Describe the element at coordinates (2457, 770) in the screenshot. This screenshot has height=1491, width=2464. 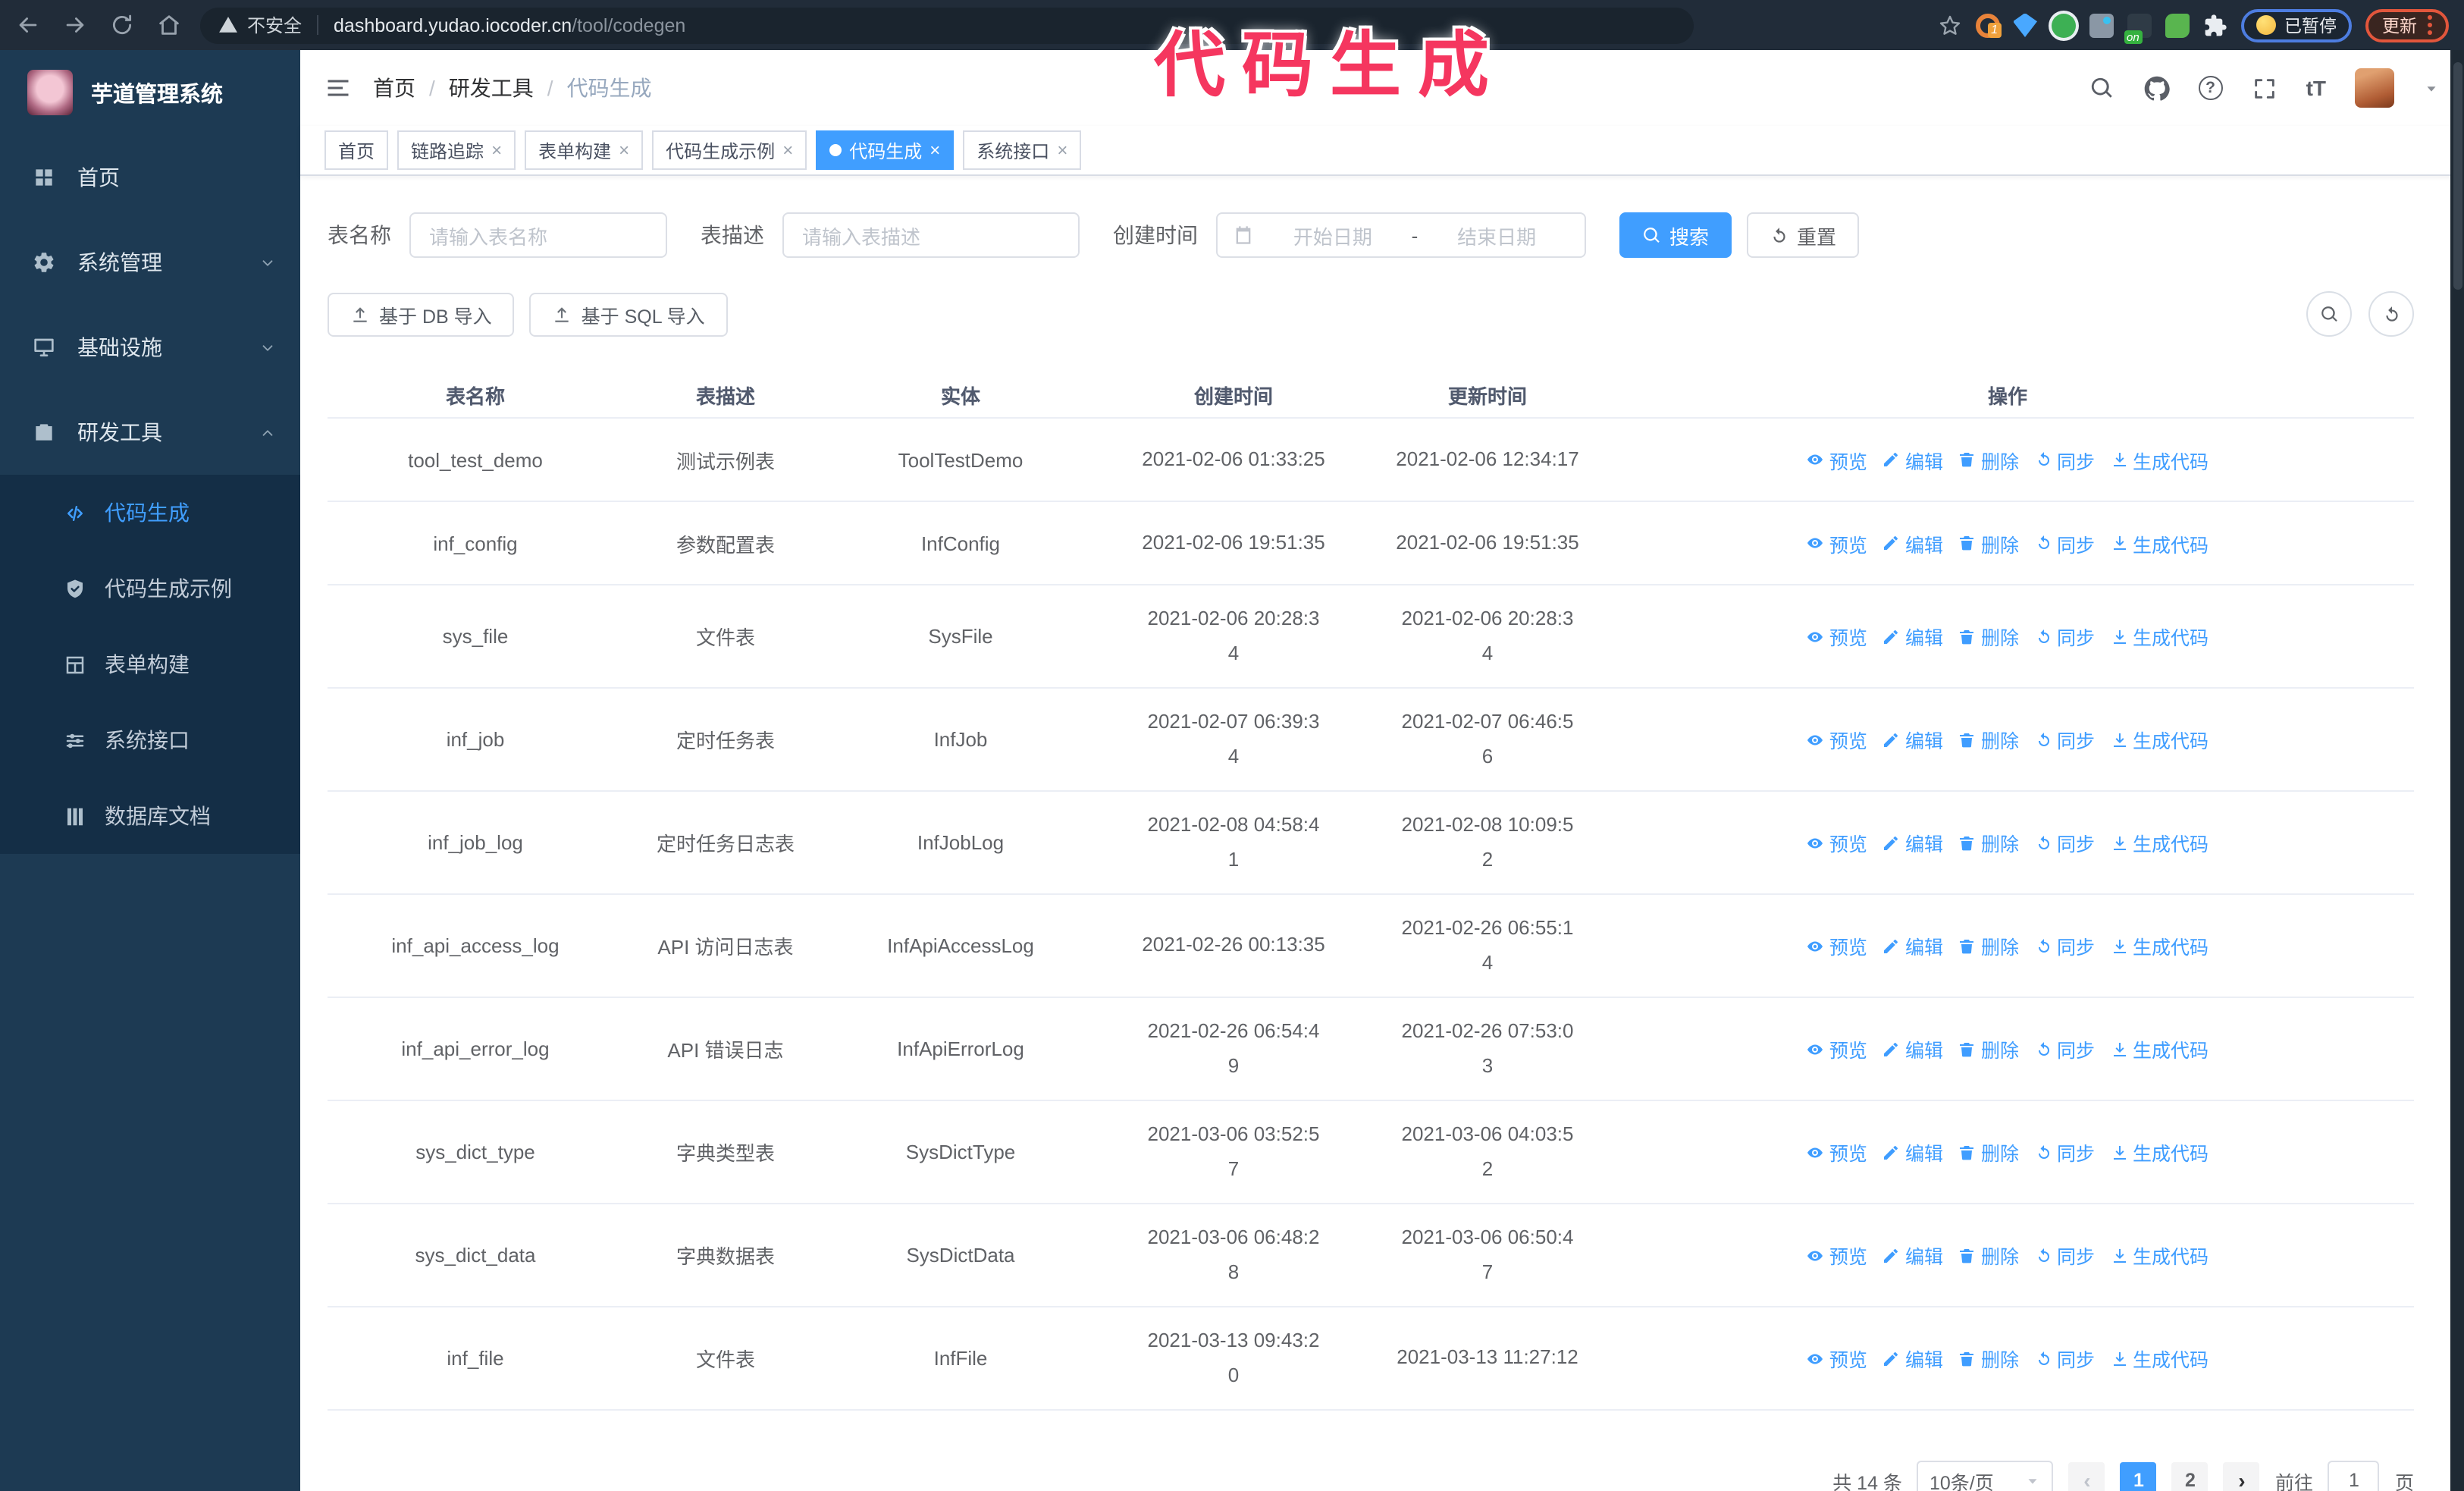
I see `page-scrollbar` at that location.